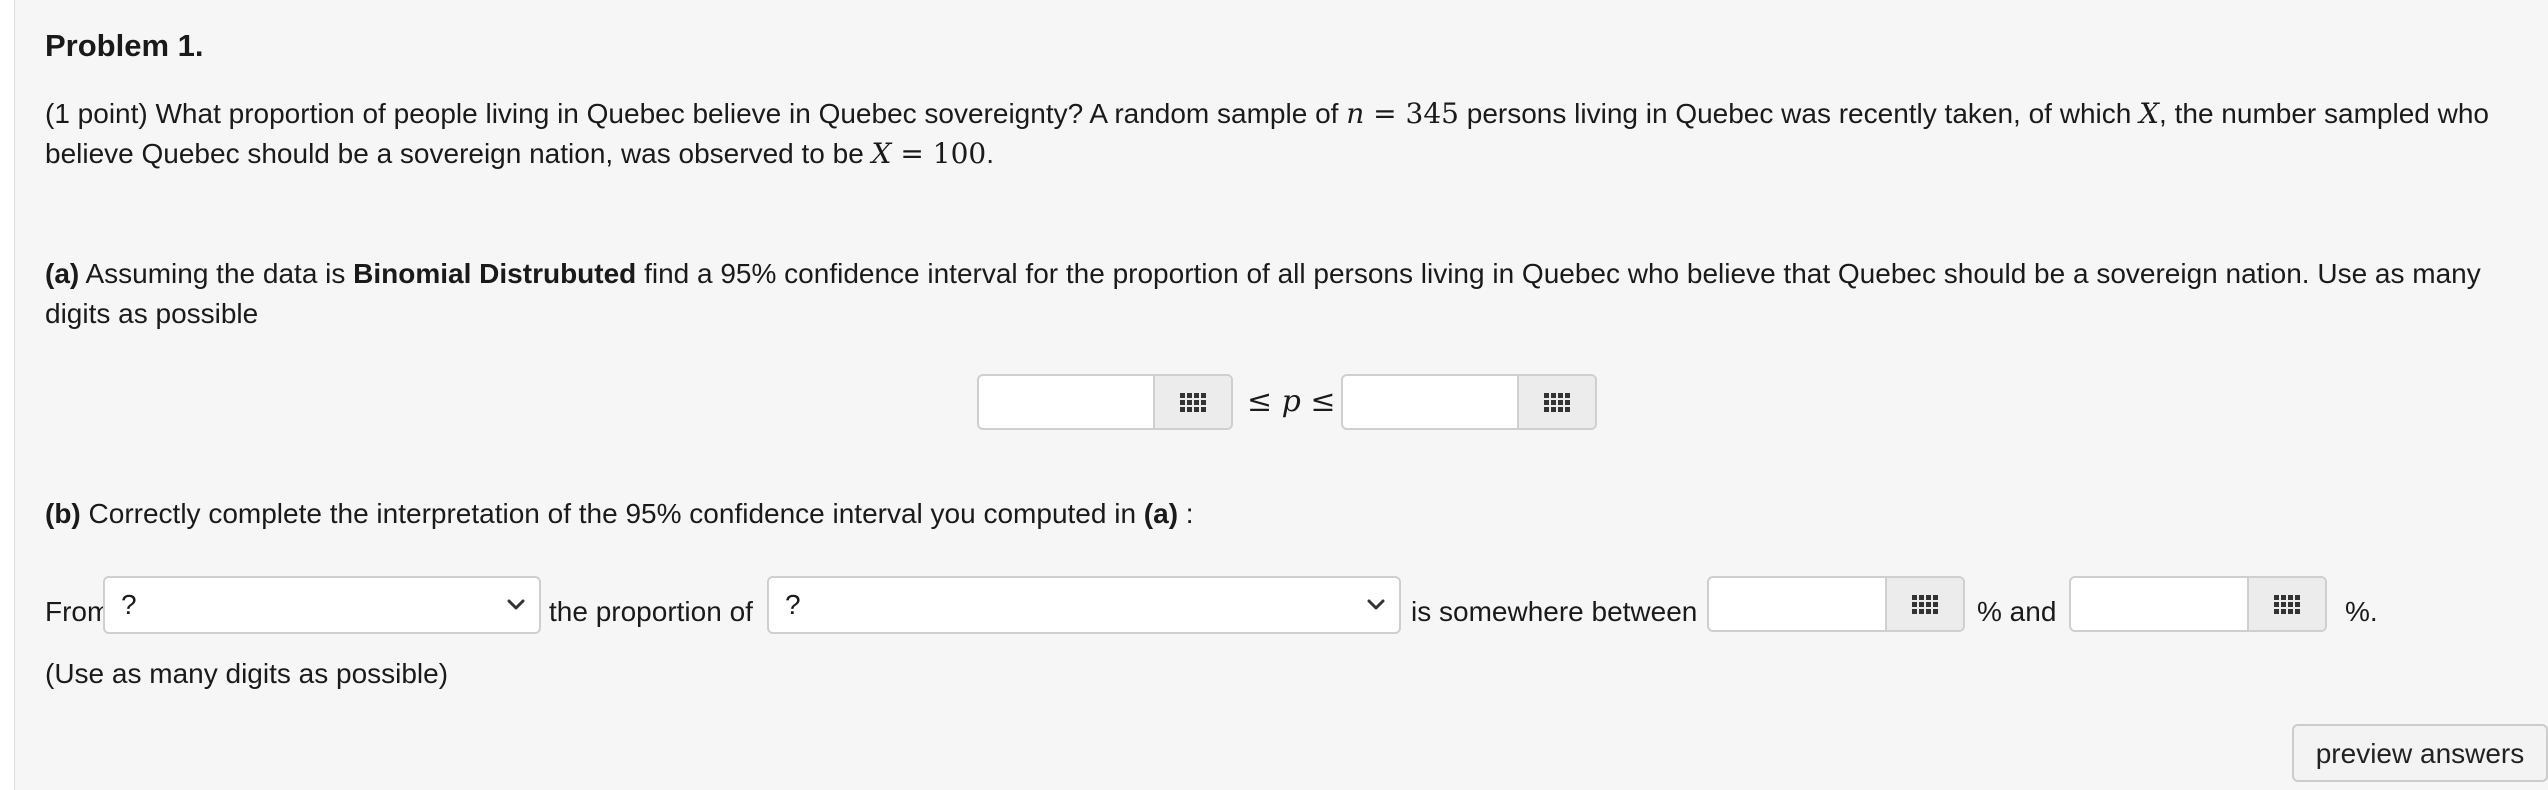  What do you see at coordinates (1430, 402) in the screenshot?
I see `ci-upper-input` at bounding box center [1430, 402].